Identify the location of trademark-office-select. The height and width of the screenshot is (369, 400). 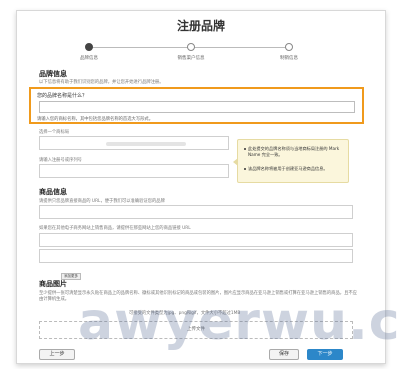
(134, 143).